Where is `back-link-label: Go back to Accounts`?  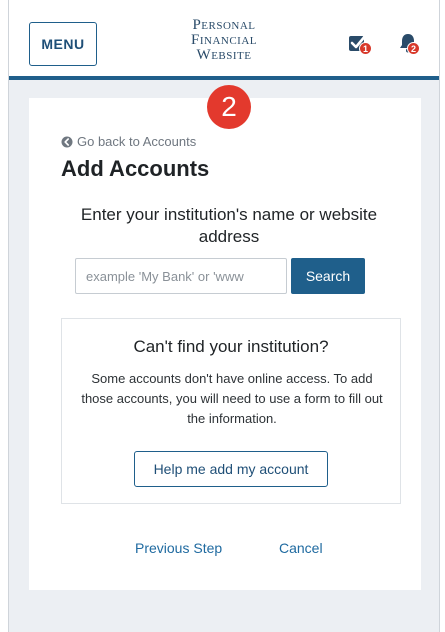
back-link-label: Go back to Accounts is located at coordinates (137, 141).